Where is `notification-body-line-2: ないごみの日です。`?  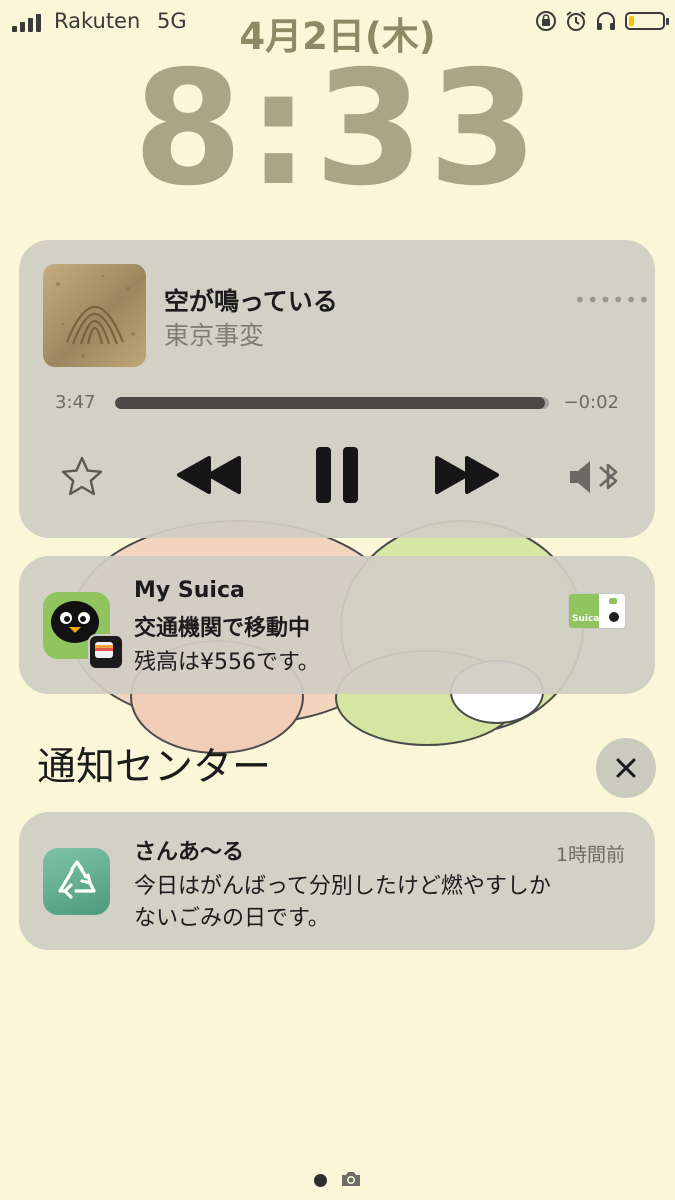 notification-body-line-2: ないごみの日です。 is located at coordinates (232, 918).